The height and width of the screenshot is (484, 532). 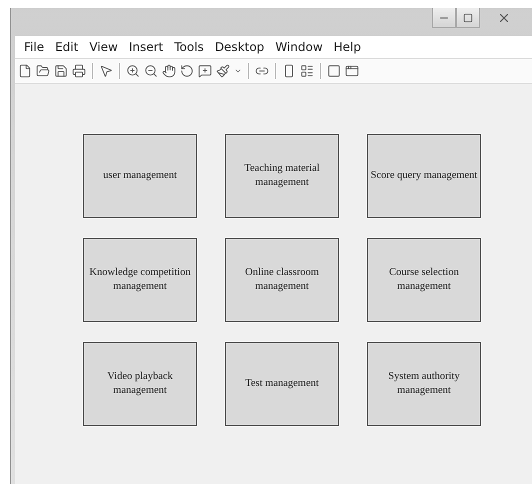 I want to click on module-button: Course selection management, so click(x=424, y=280).